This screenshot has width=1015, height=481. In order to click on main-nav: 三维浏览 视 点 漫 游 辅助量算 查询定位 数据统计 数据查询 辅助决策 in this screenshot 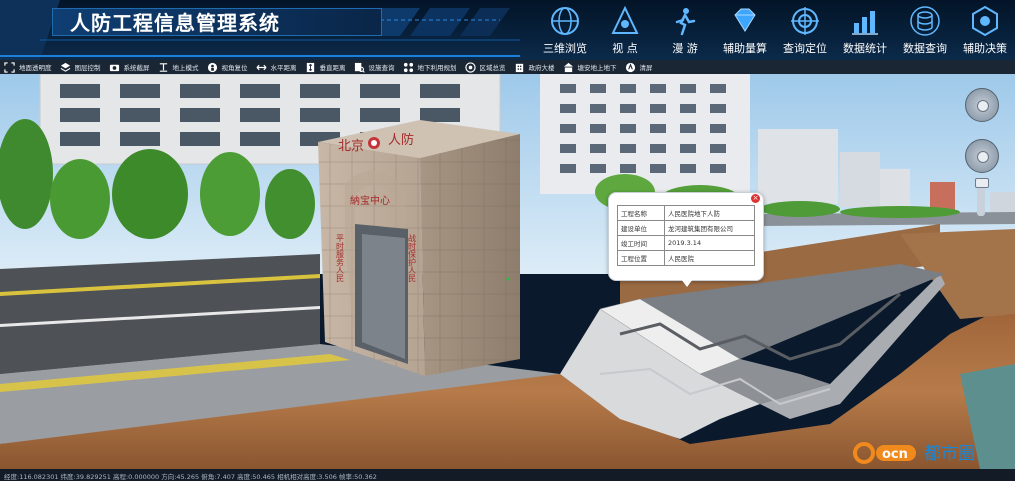, I will do `click(775, 30)`.